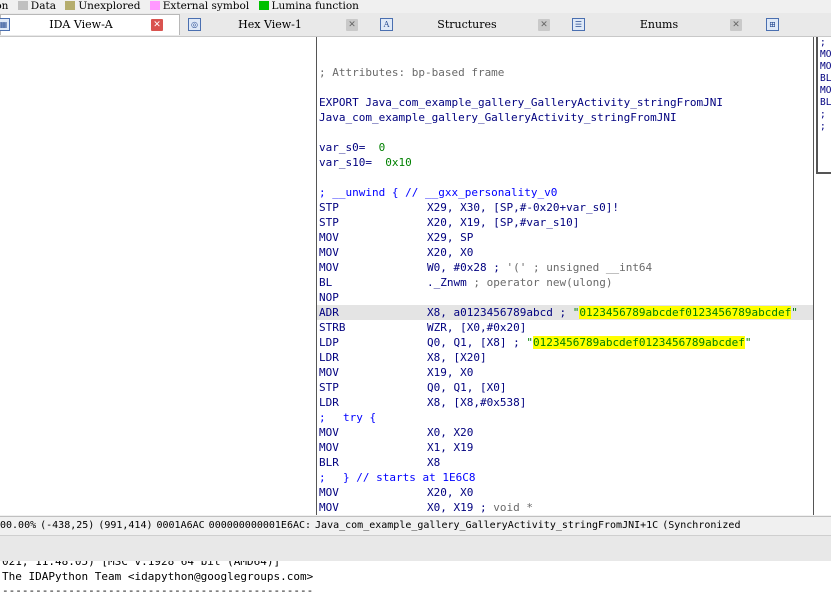 This screenshot has width=831, height=598. Describe the element at coordinates (403, 357) in the screenshot. I see `instruction-line: LDR X8, [X20]` at that location.